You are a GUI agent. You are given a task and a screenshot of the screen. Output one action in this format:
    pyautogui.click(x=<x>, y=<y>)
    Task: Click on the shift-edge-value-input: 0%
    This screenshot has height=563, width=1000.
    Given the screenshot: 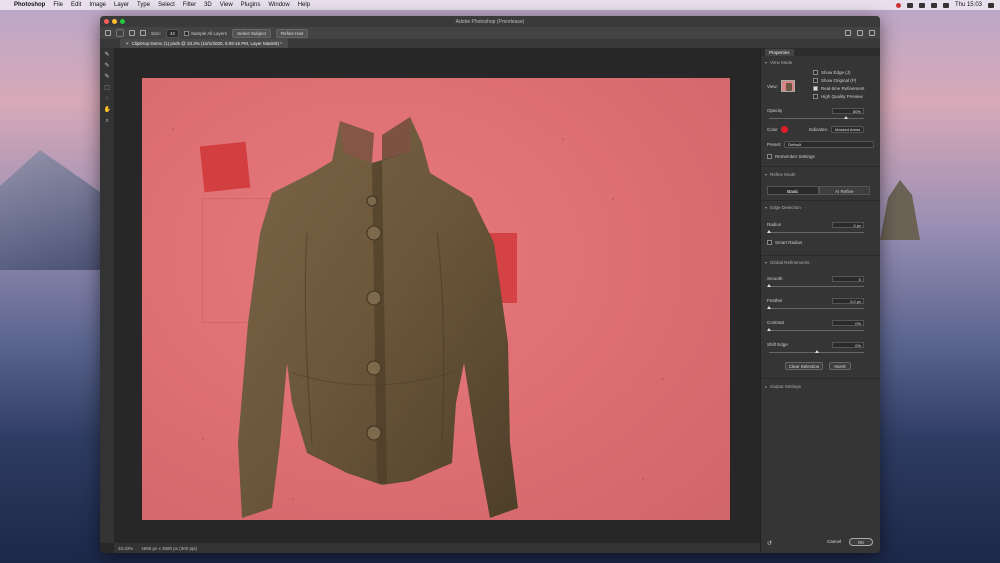 What is the action you would take?
    pyautogui.click(x=848, y=345)
    